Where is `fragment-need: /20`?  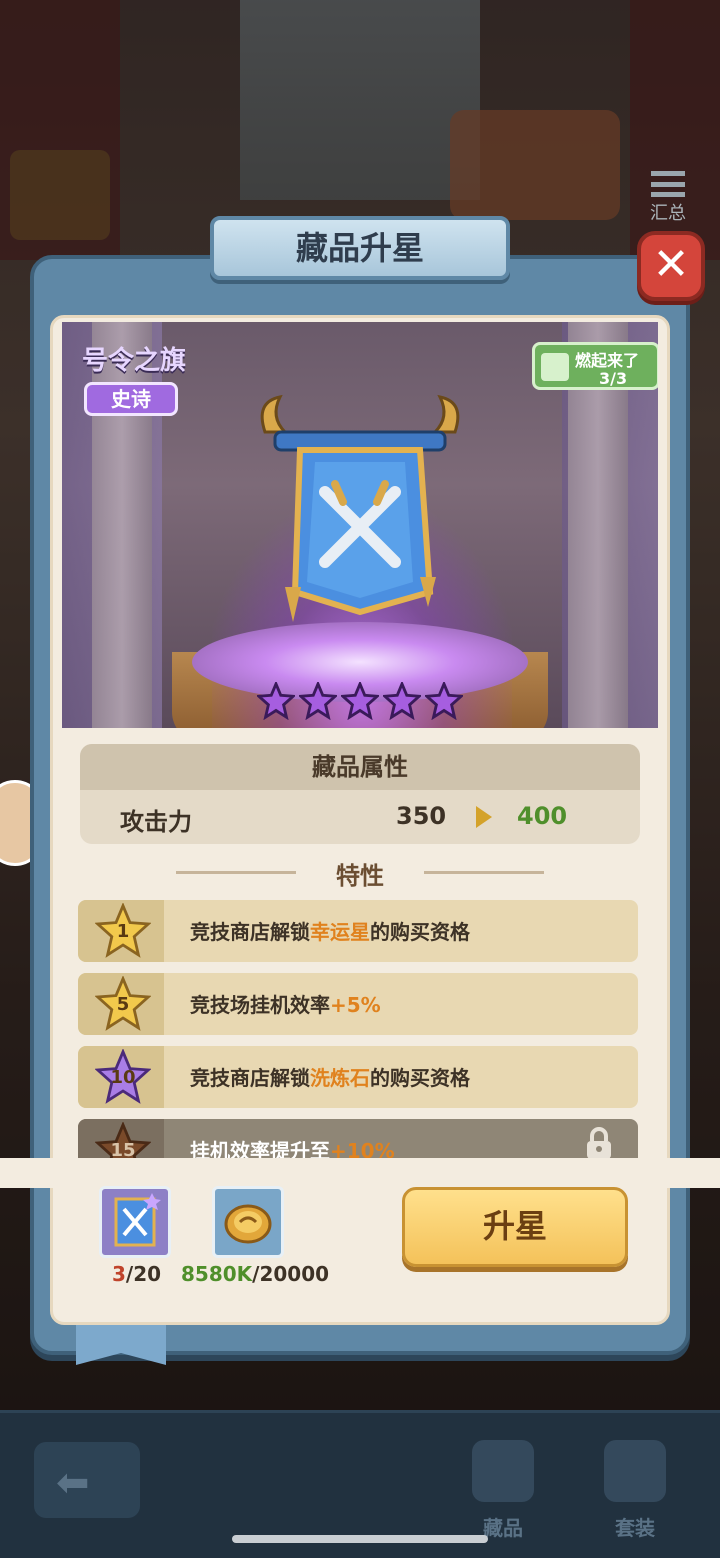
fragment-need: /20 is located at coordinates (143, 1274).